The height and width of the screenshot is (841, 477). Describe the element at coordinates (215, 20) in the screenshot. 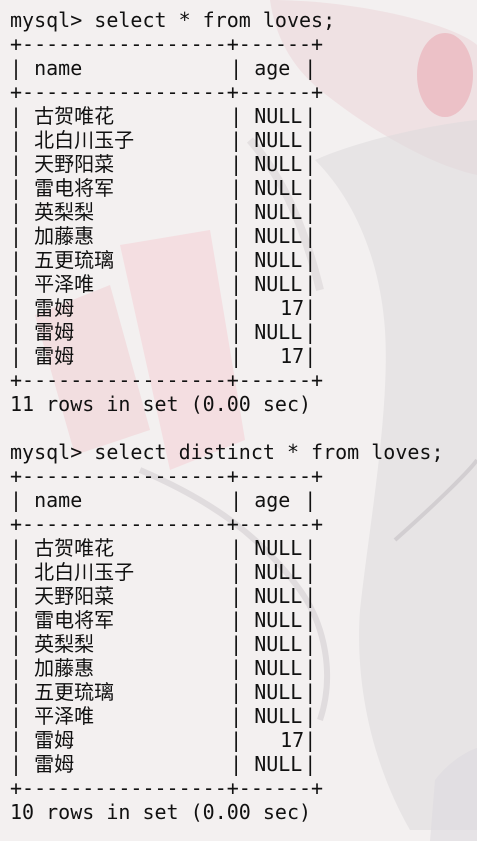

I see `sql-command: select * from loves;` at that location.